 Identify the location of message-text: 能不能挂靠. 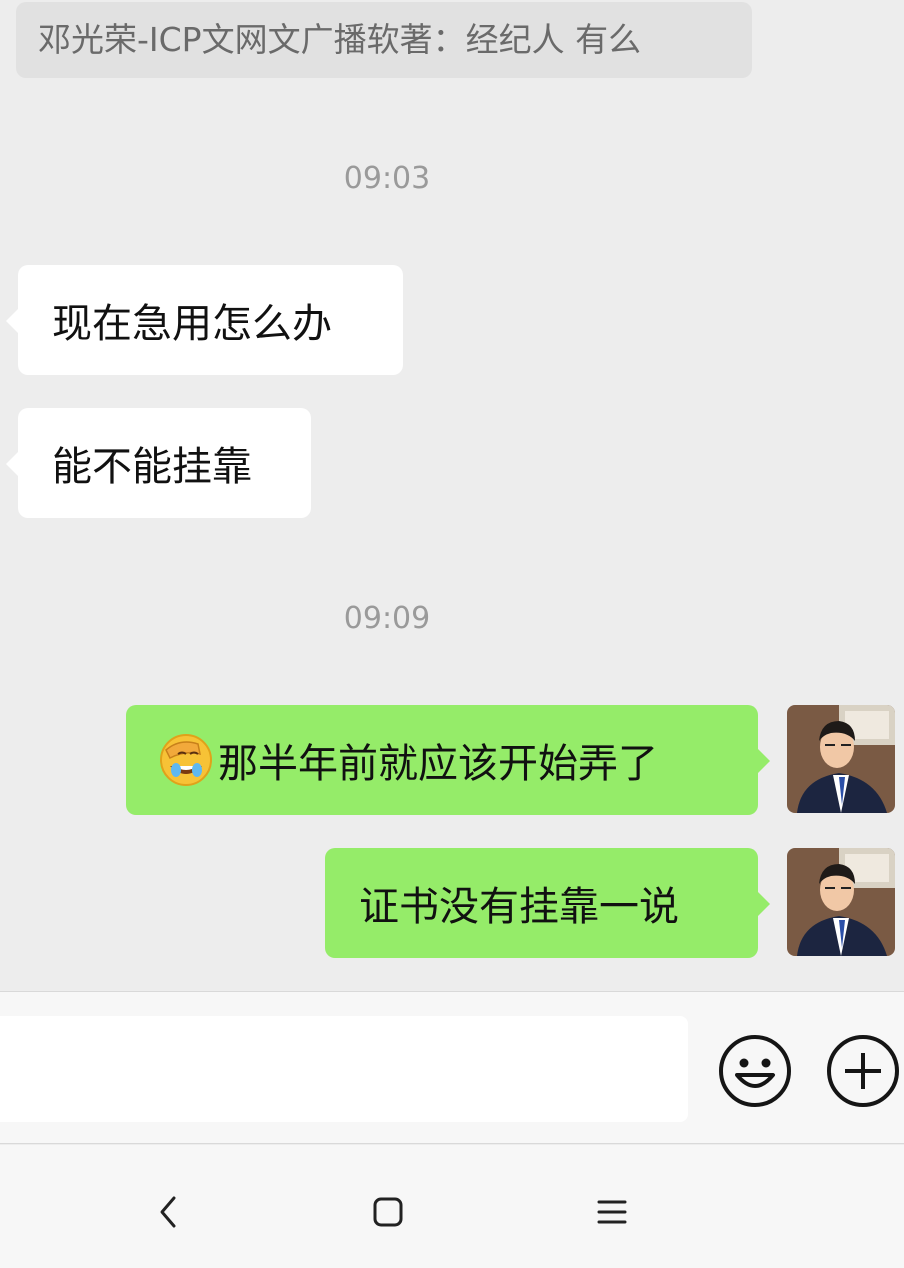
(152, 467).